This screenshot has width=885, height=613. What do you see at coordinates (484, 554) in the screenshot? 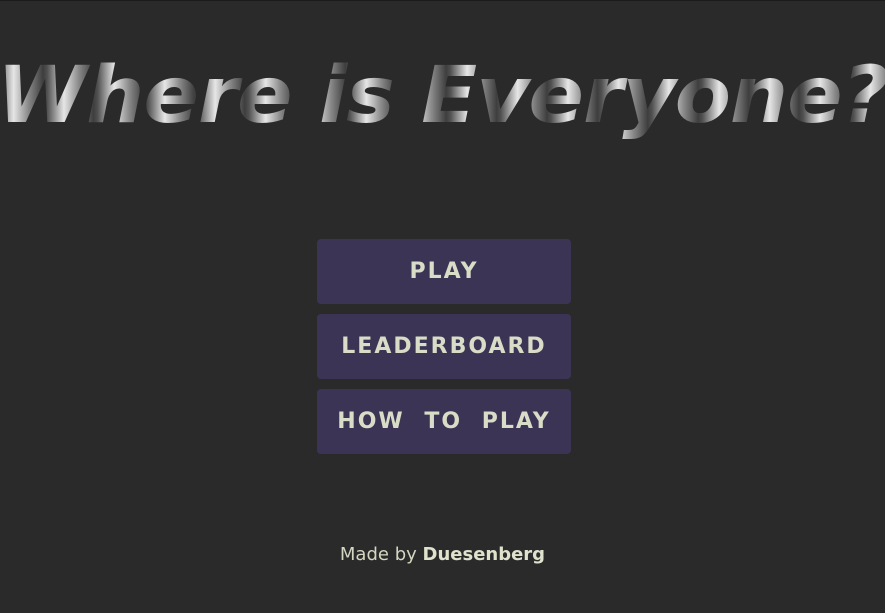
I see `author-name: Duesenberg` at bounding box center [484, 554].